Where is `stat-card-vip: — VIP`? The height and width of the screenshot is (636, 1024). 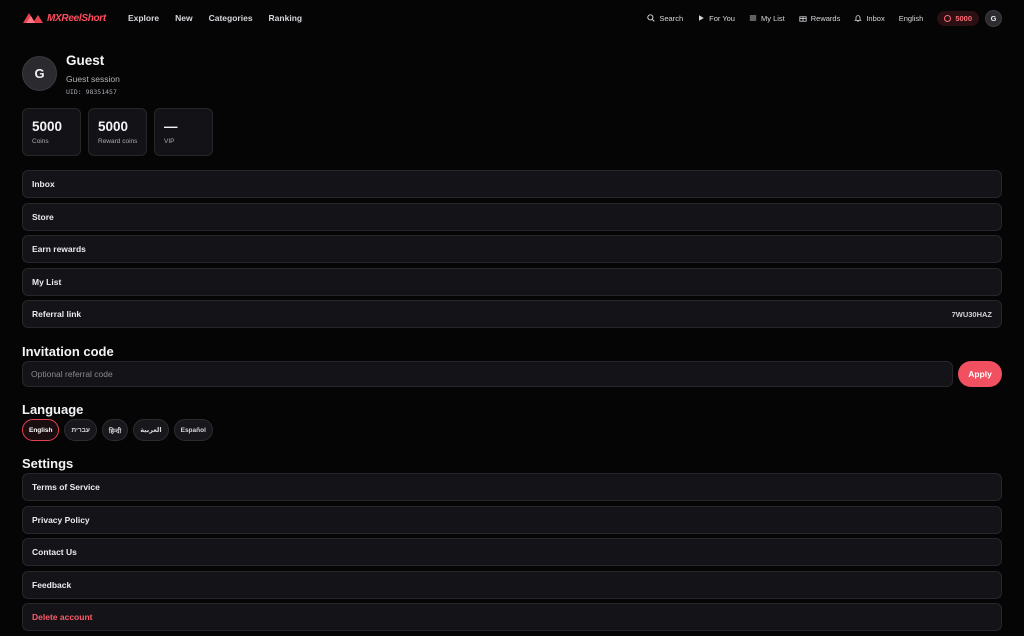
stat-card-vip: — VIP is located at coordinates (183, 132).